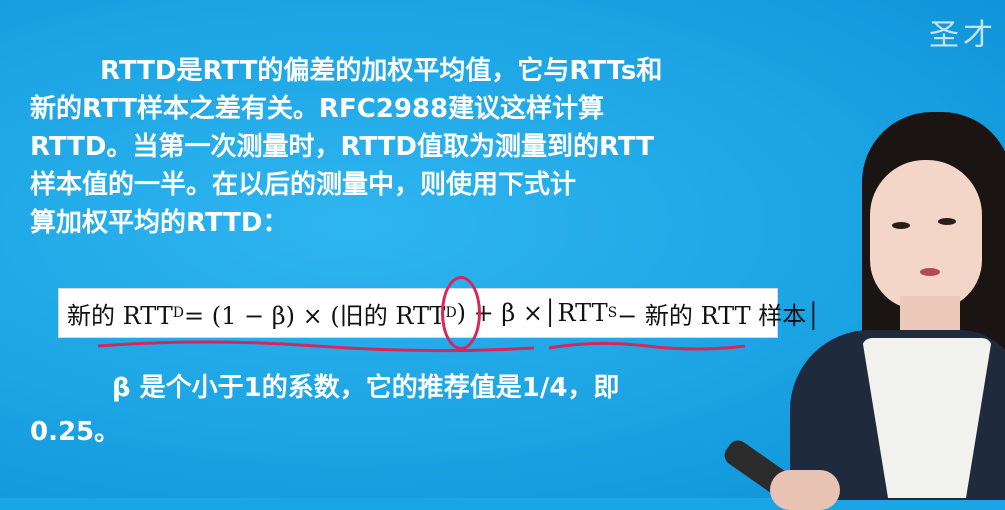 This screenshot has height=510, width=1005. What do you see at coordinates (381, 71) in the screenshot?
I see `paragraph-line: RTTD是RTT的偏差的加权平均值，它与RTTs和` at bounding box center [381, 71].